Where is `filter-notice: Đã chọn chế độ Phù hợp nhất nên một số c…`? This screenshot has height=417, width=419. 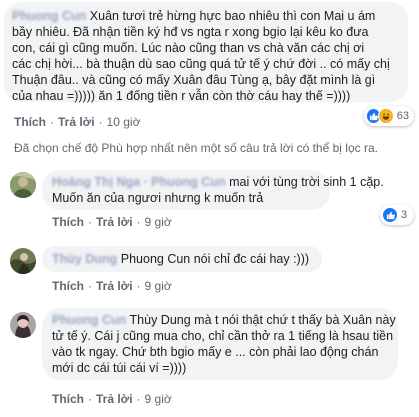
filter-notice: Đã chọn chế độ Phù hợp nhất nên một số c… is located at coordinates (196, 148).